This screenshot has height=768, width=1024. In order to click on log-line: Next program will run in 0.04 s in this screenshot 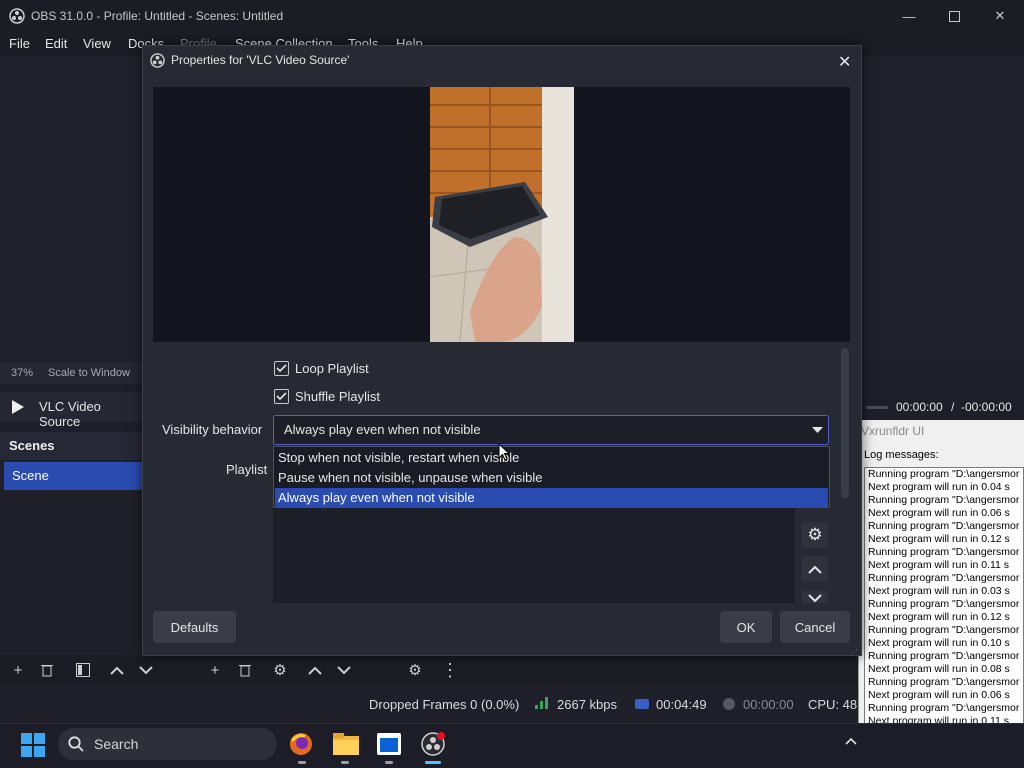, I will do `click(939, 487)`.